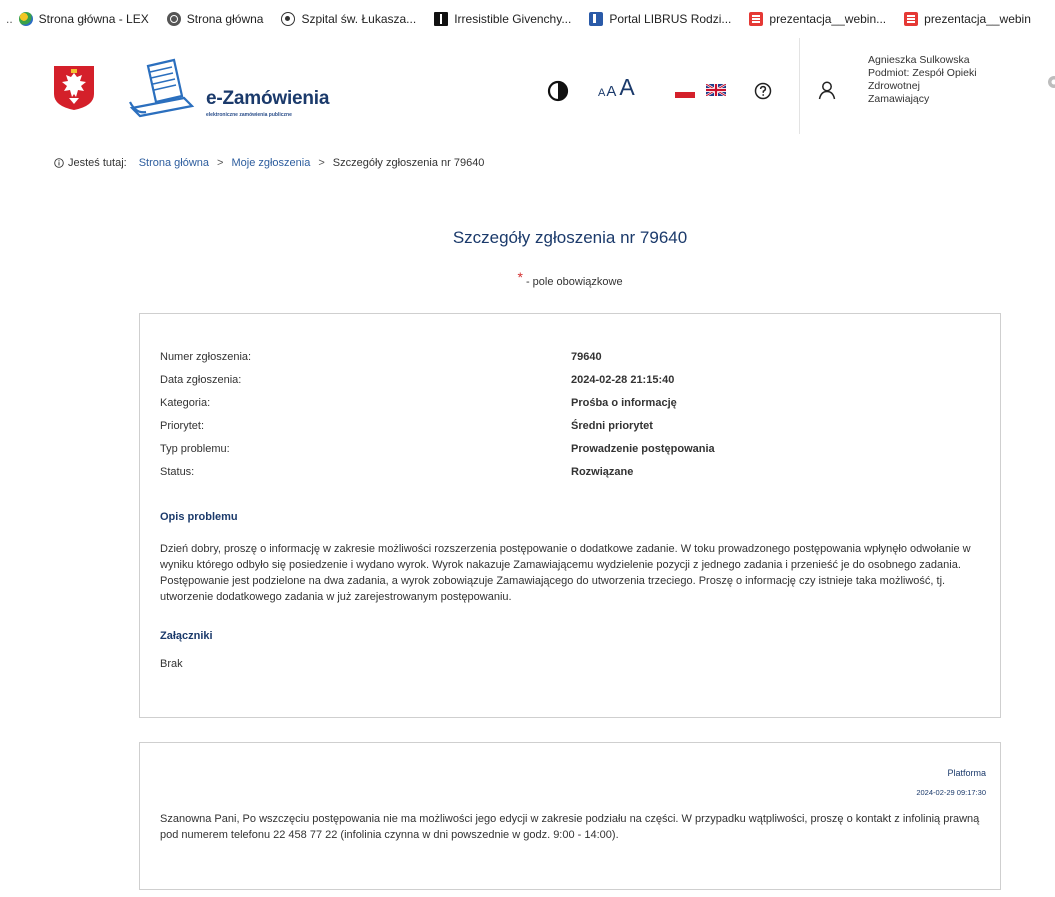 The width and height of the screenshot is (1055, 897). I want to click on field-value-ticket-number: 79640, so click(586, 357).